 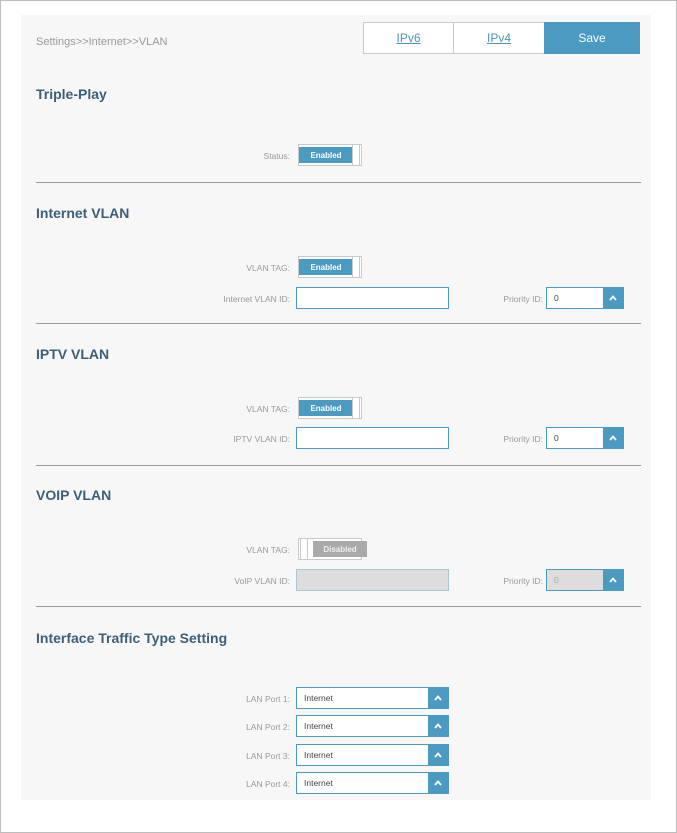 What do you see at coordinates (268, 784) in the screenshot?
I see `lan-port-4-label: LAN Port 4:` at bounding box center [268, 784].